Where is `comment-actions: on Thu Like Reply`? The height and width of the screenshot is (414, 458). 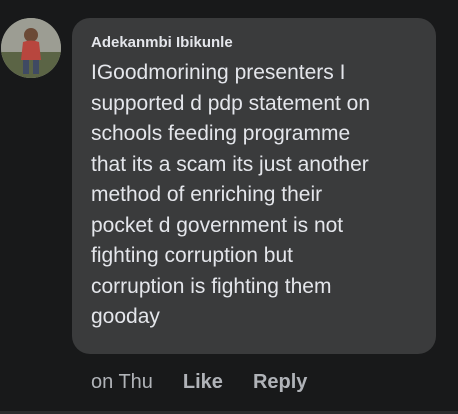 comment-actions: on Thu Like Reply is located at coordinates (214, 382).